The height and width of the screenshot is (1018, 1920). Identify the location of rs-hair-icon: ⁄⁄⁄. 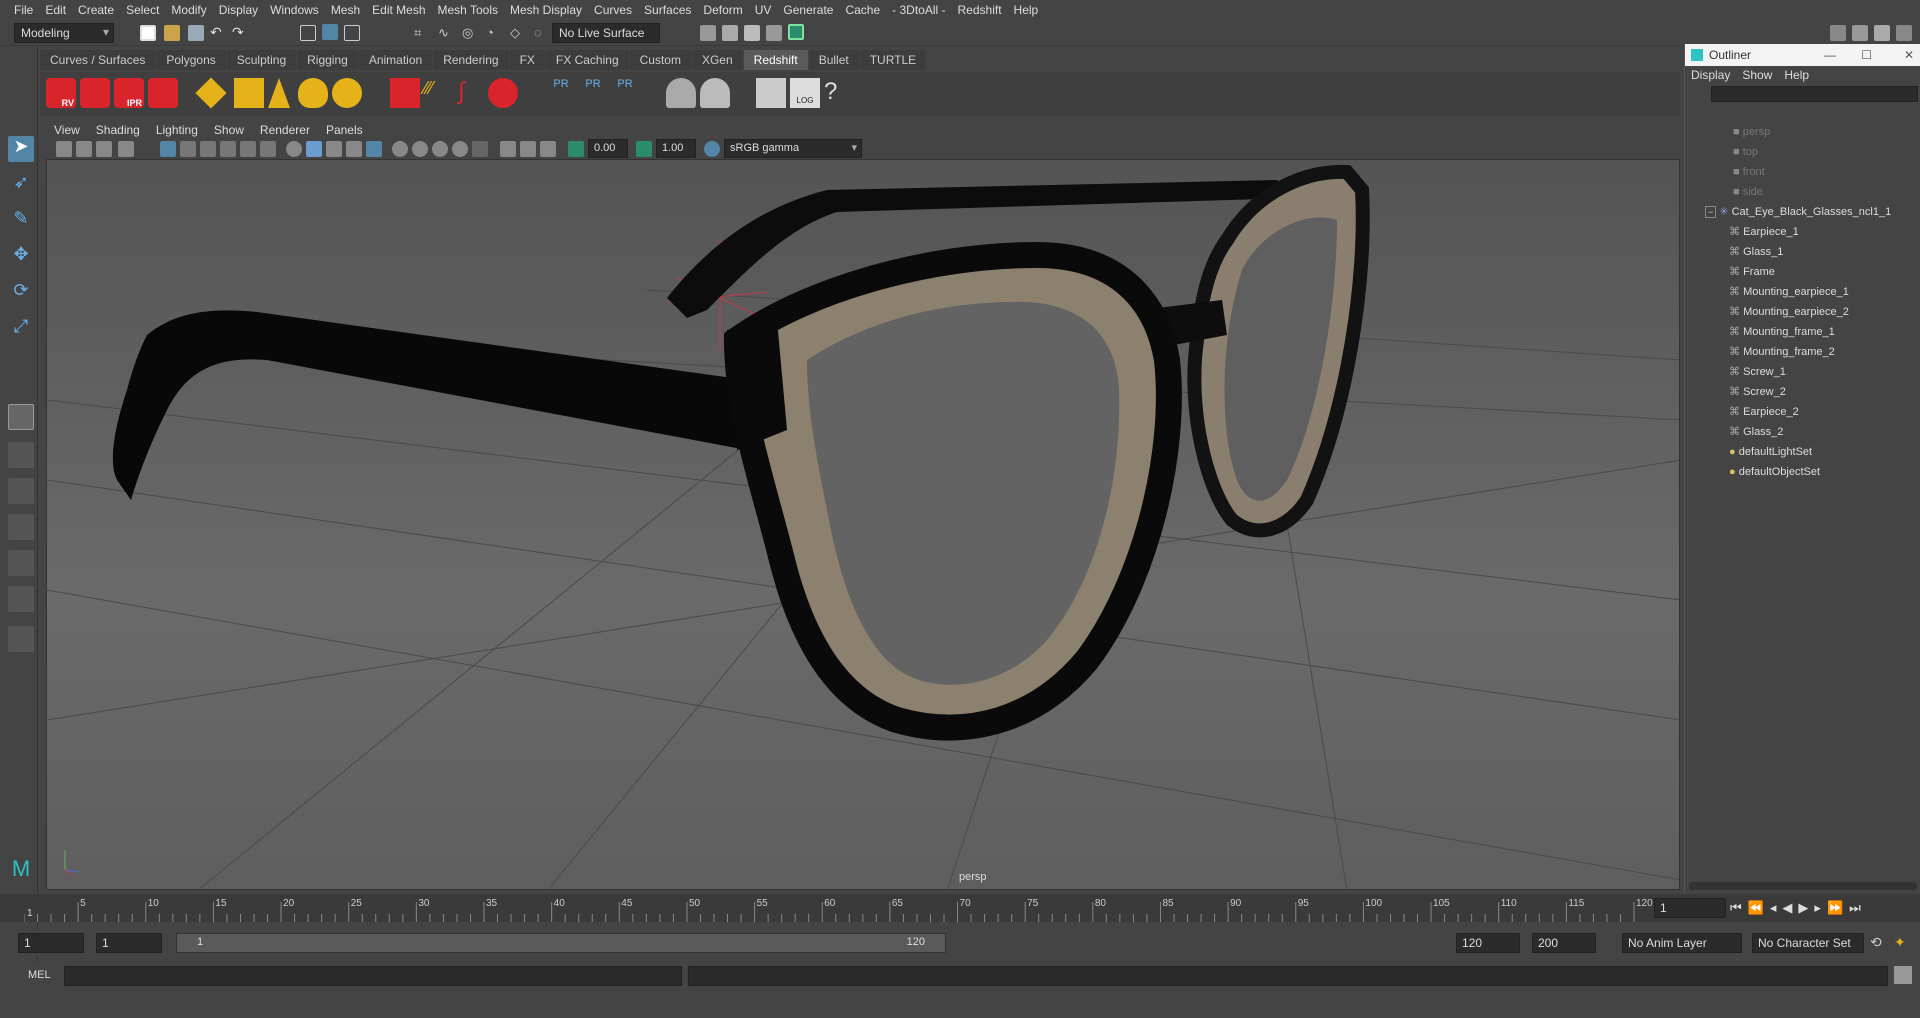
(439, 93).